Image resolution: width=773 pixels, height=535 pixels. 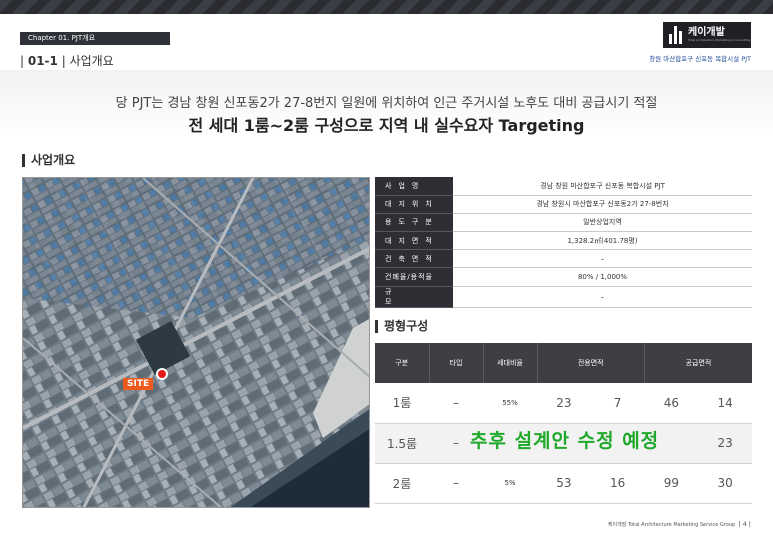 What do you see at coordinates (700, 59) in the screenshot?
I see `project-name: 창원 마산합포구 신포동 복합시설 PJT` at bounding box center [700, 59].